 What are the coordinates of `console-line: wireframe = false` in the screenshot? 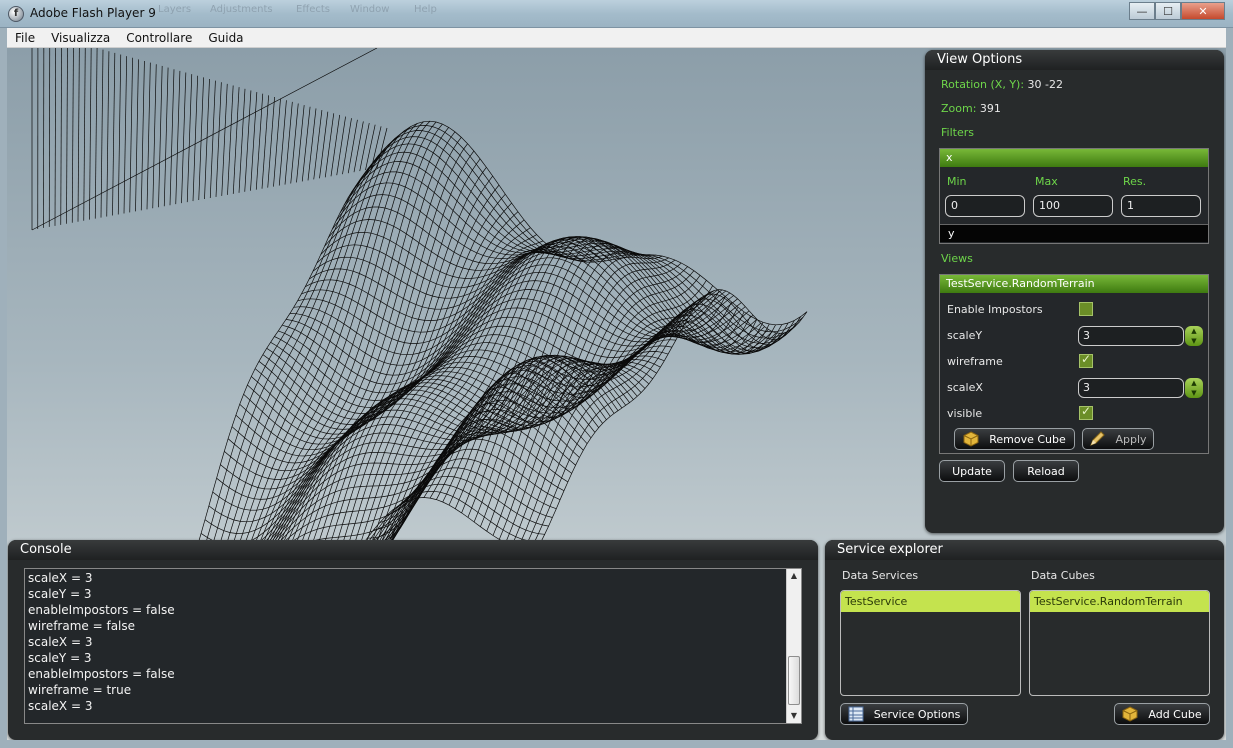 It's located at (82, 626).